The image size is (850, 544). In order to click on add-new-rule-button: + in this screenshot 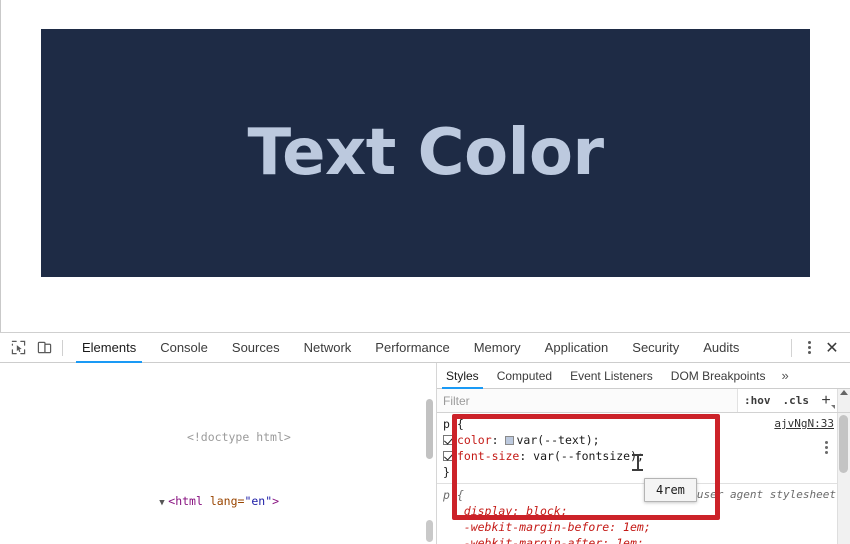, I will do `click(826, 400)`.